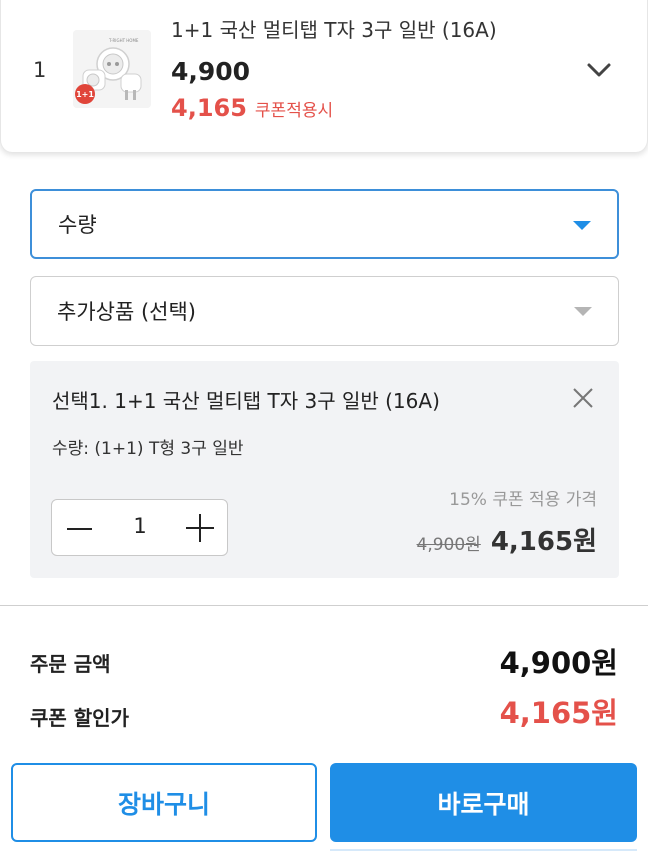  Describe the element at coordinates (85, 94) in the screenshot. I see `one-plus-one-badge: 1+1` at that location.